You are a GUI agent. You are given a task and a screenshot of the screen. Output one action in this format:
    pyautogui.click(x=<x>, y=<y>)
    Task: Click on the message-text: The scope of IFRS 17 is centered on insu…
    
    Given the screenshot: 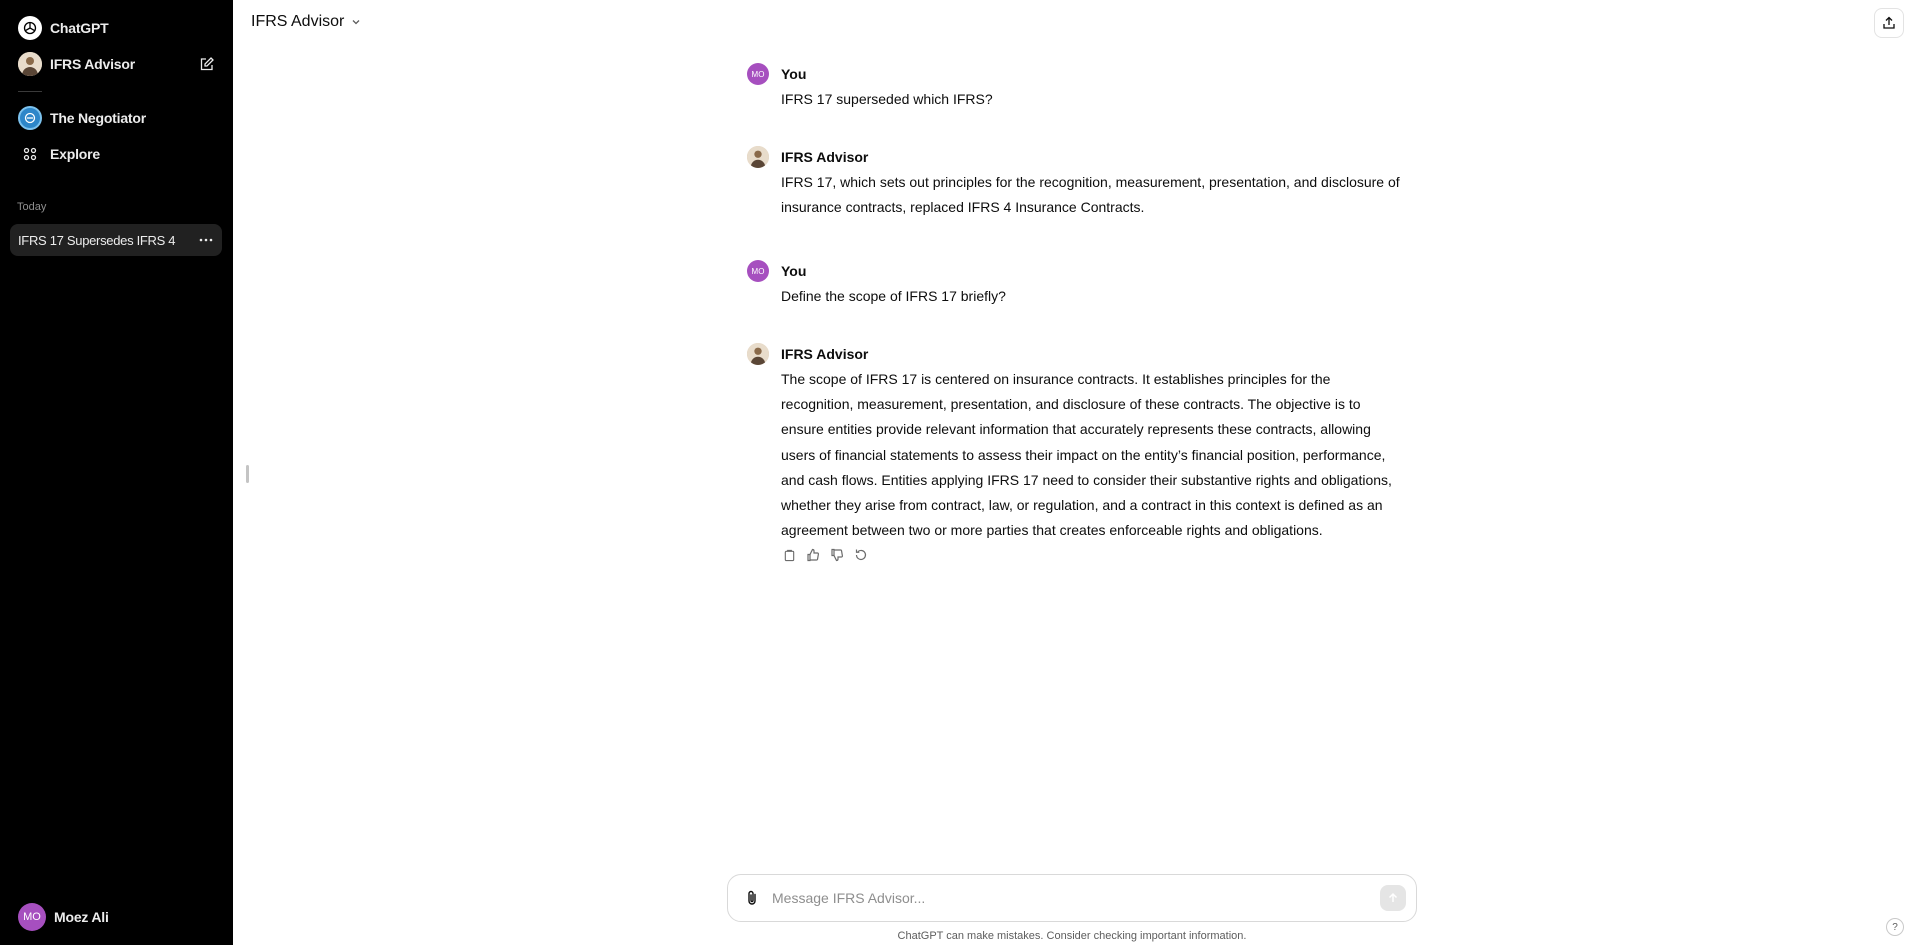 What is the action you would take?
    pyautogui.click(x=1086, y=455)
    